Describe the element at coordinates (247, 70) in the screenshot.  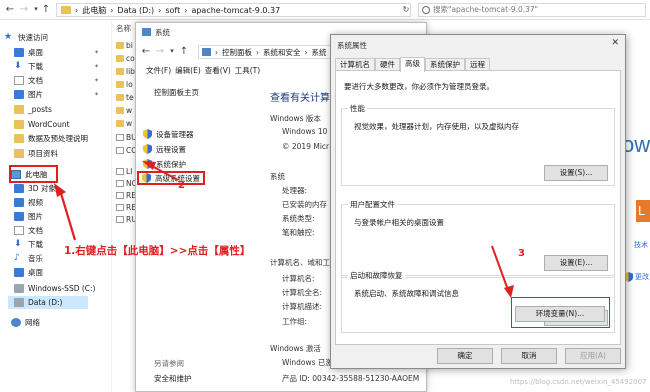
I see `menu-tools: 工具(T)` at that location.